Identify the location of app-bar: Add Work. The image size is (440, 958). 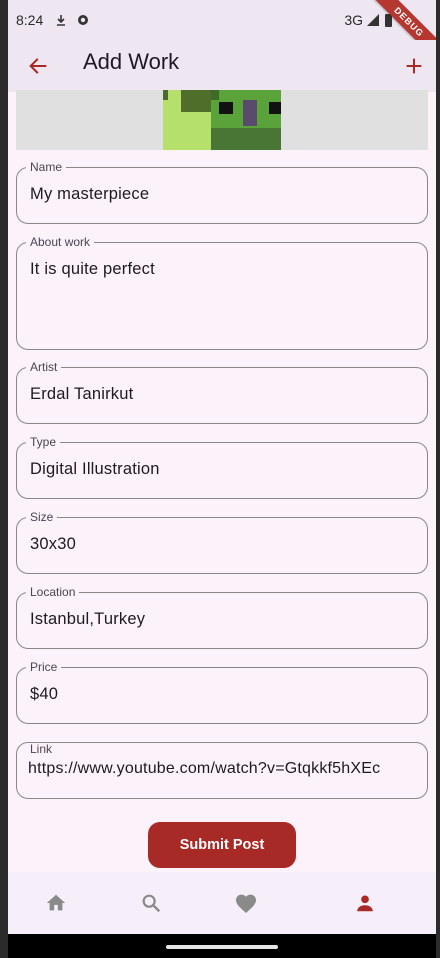
(222, 66).